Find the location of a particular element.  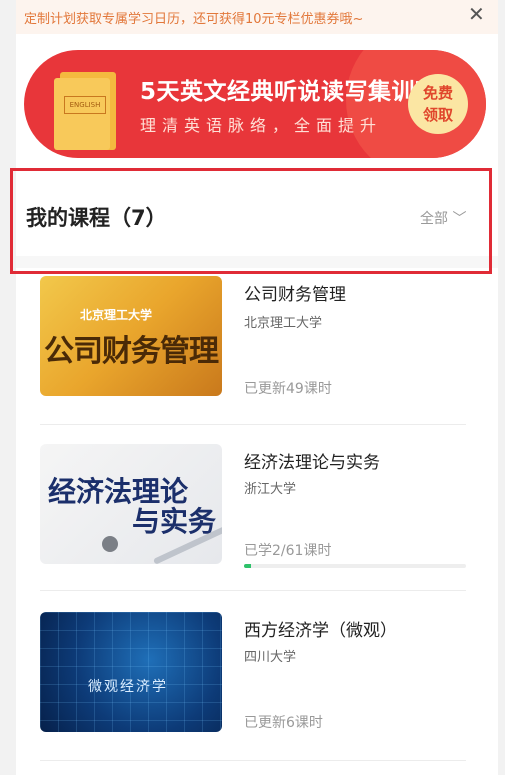

course-school: 北京理工大学 is located at coordinates (283, 323).